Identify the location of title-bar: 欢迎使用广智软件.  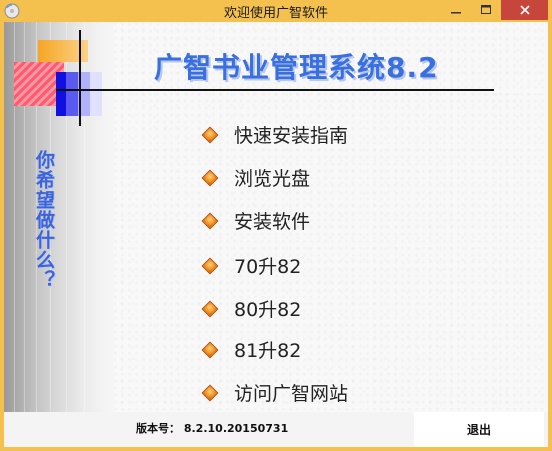
(276, 11).